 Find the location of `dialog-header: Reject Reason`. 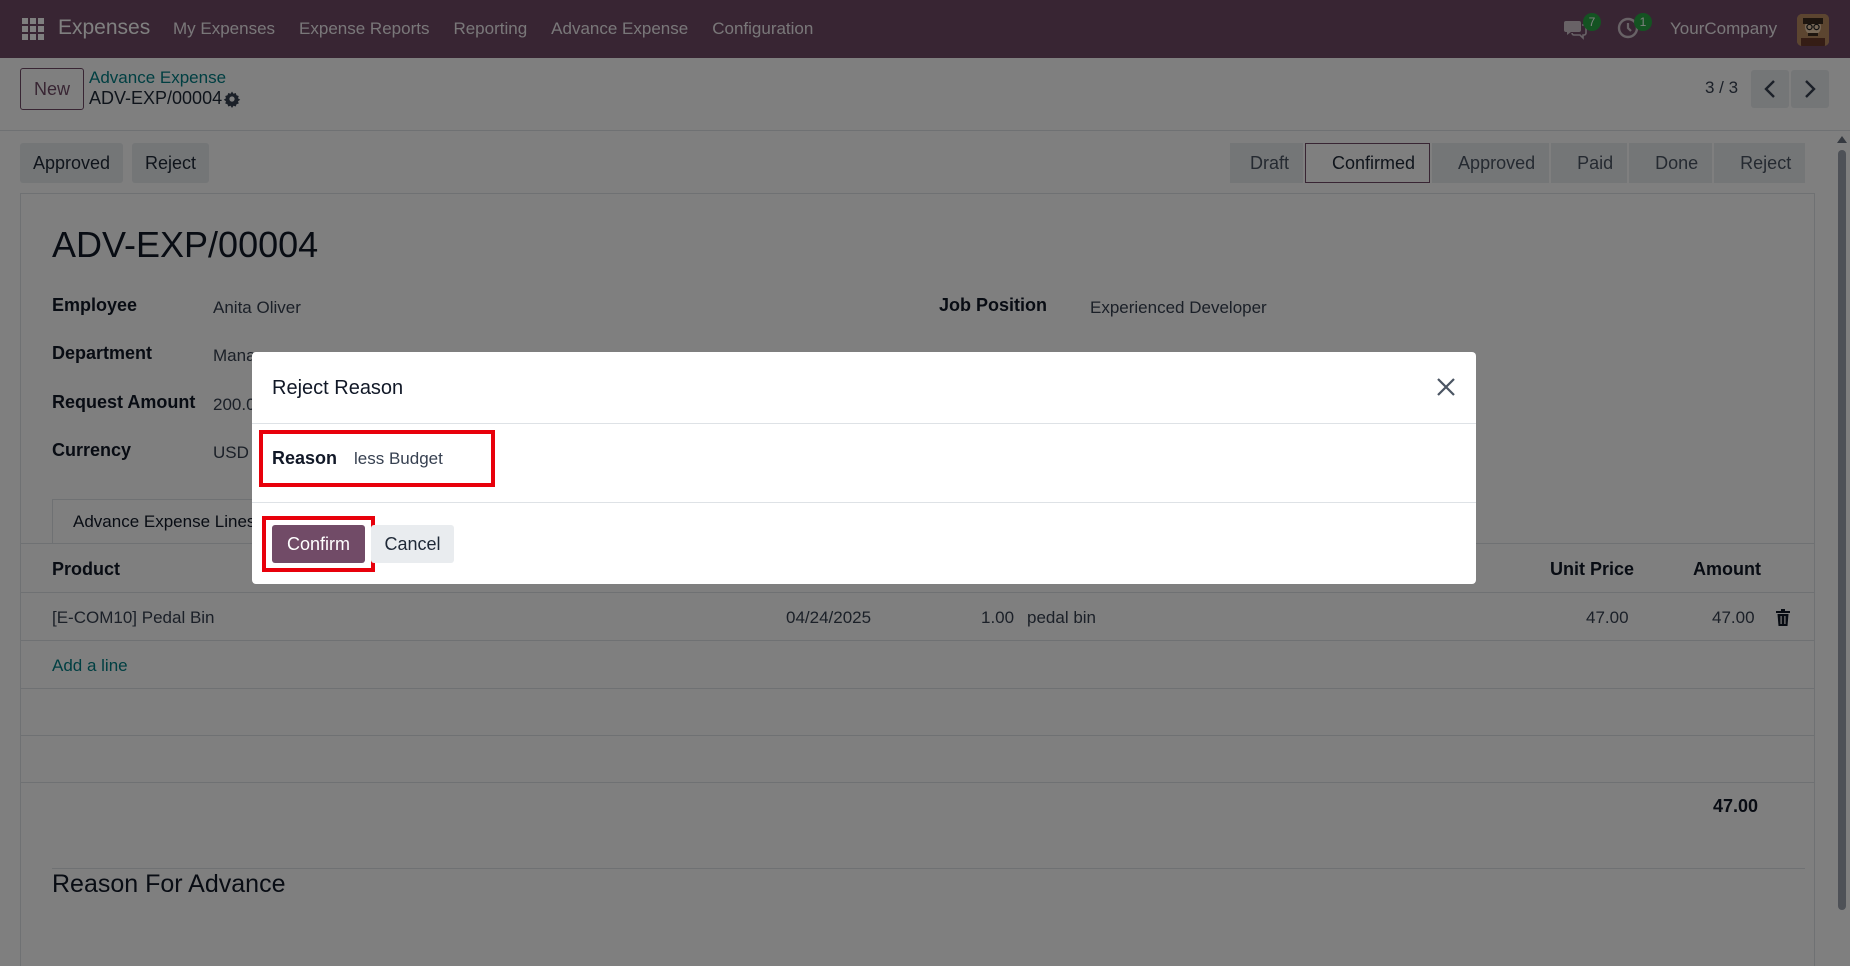

dialog-header: Reject Reason is located at coordinates (864, 388).